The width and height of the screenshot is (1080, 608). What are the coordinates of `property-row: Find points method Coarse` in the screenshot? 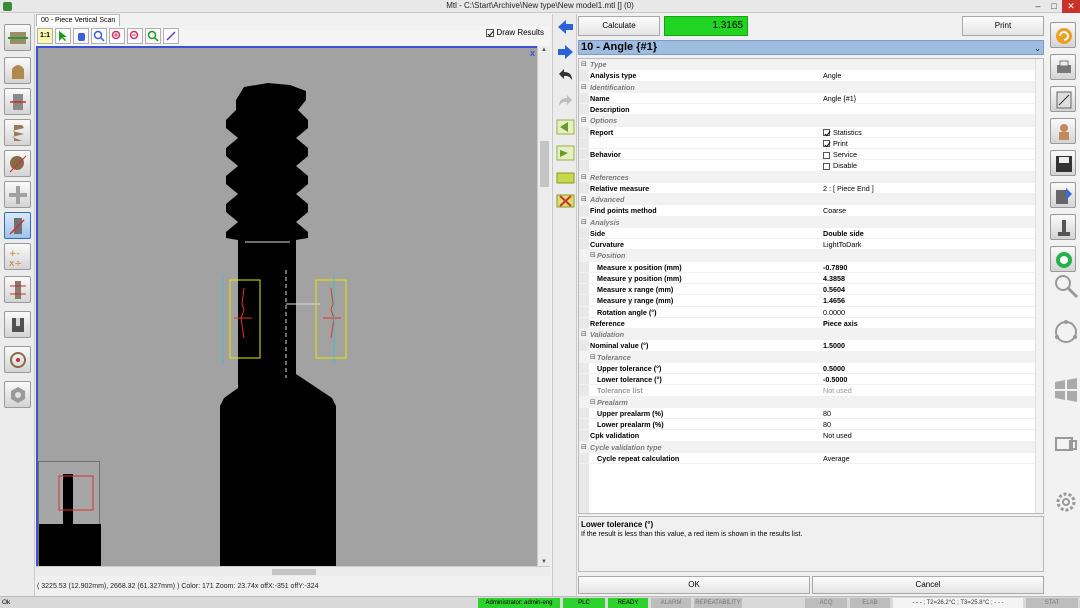 It's located at (811, 211).